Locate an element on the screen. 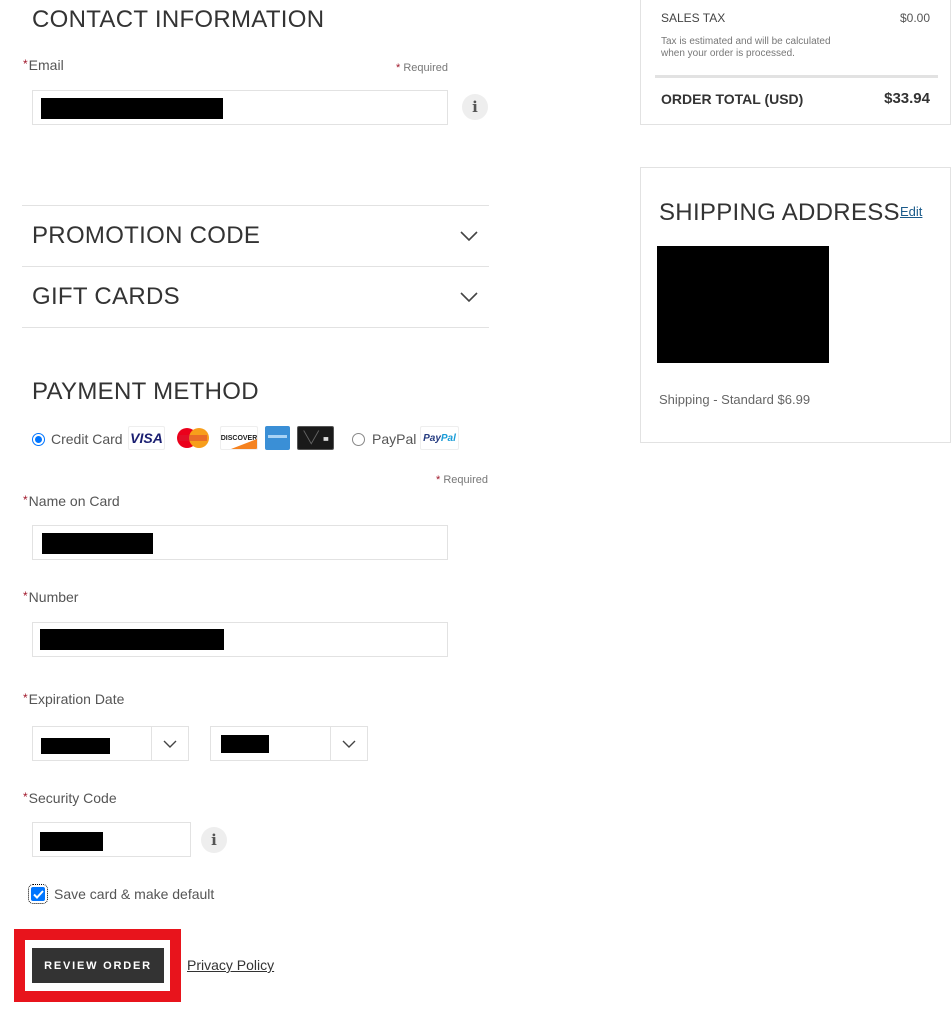 This screenshot has width=952, height=1013. redacted-email is located at coordinates (132, 108).